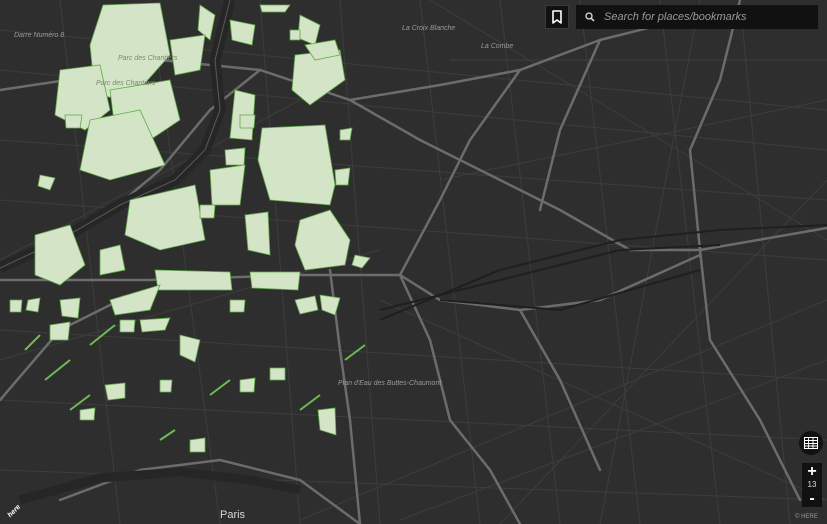 The width and height of the screenshot is (827, 524). Describe the element at coordinates (233, 515) in the screenshot. I see `map-label-paris: Paris` at that location.